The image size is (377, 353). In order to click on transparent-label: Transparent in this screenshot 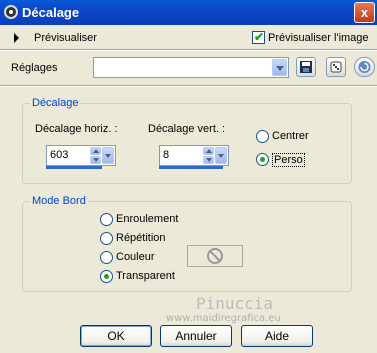, I will do `click(145, 276)`.